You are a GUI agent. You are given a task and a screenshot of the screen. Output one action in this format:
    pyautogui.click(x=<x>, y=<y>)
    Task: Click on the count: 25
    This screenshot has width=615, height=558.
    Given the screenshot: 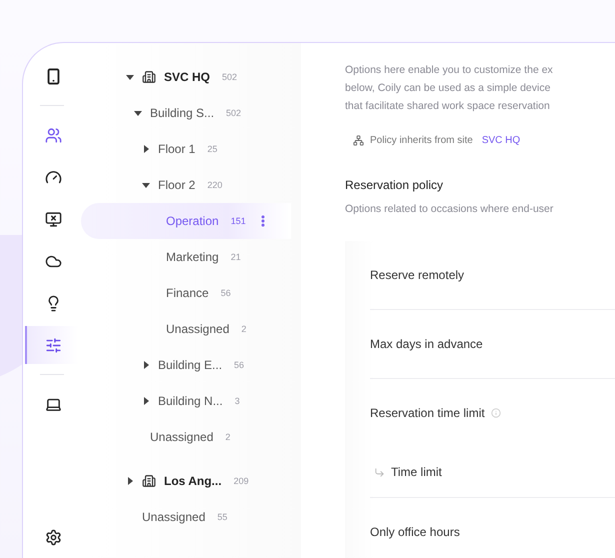 What is the action you would take?
    pyautogui.click(x=212, y=149)
    